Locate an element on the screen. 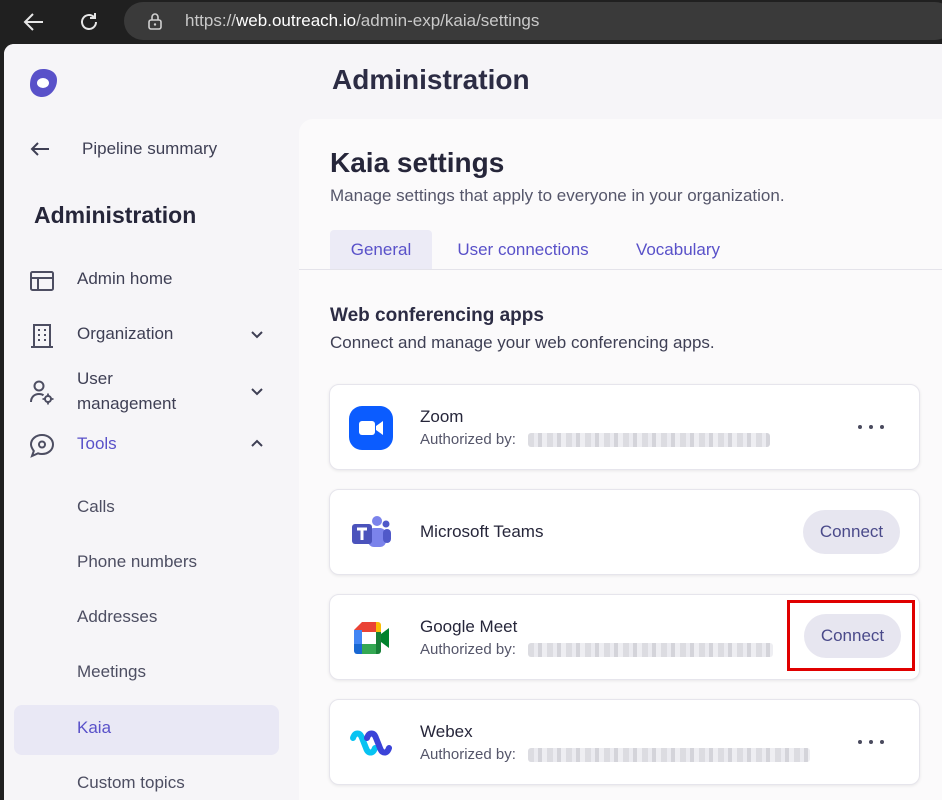 This screenshot has width=942, height=800. reload-icon is located at coordinates (89, 21).